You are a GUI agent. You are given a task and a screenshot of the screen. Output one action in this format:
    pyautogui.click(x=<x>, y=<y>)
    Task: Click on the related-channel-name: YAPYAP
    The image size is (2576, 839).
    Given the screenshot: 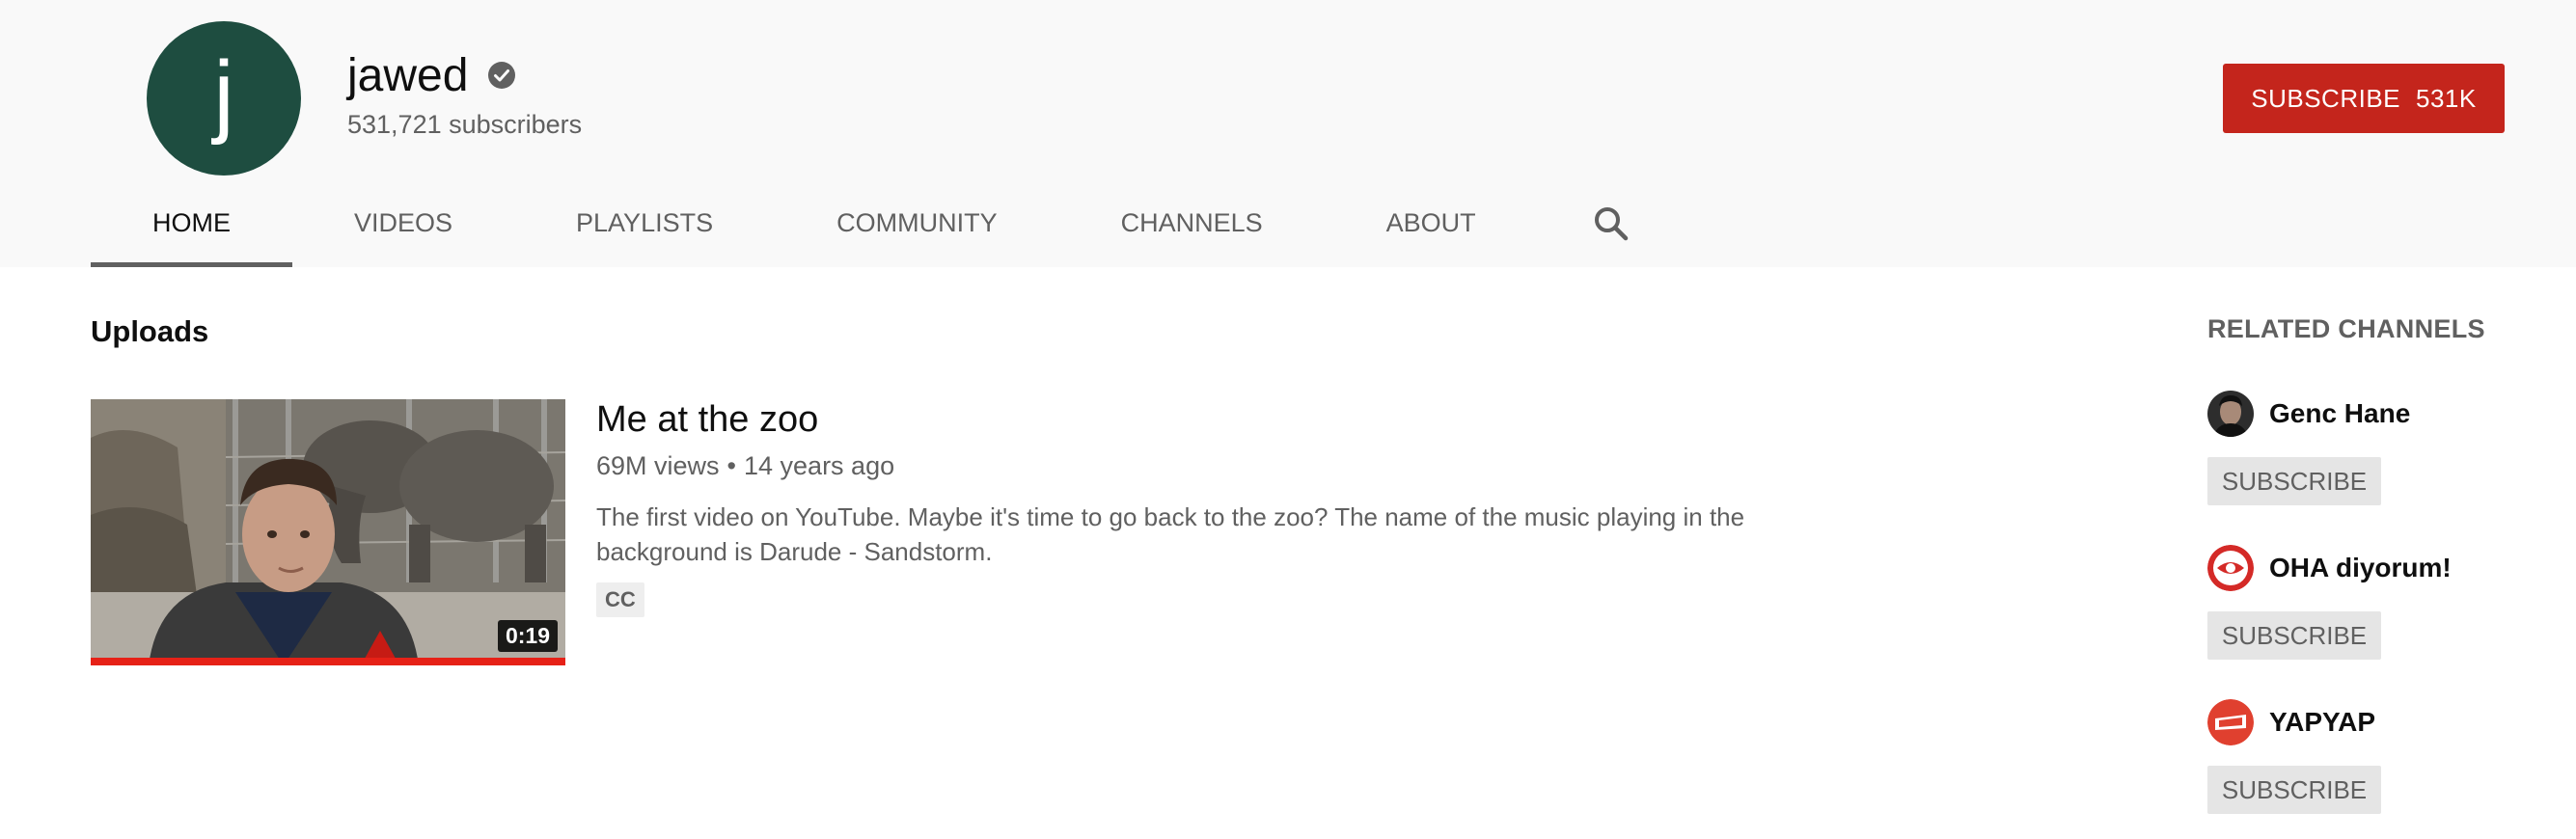 What is the action you would take?
    pyautogui.click(x=2322, y=722)
    